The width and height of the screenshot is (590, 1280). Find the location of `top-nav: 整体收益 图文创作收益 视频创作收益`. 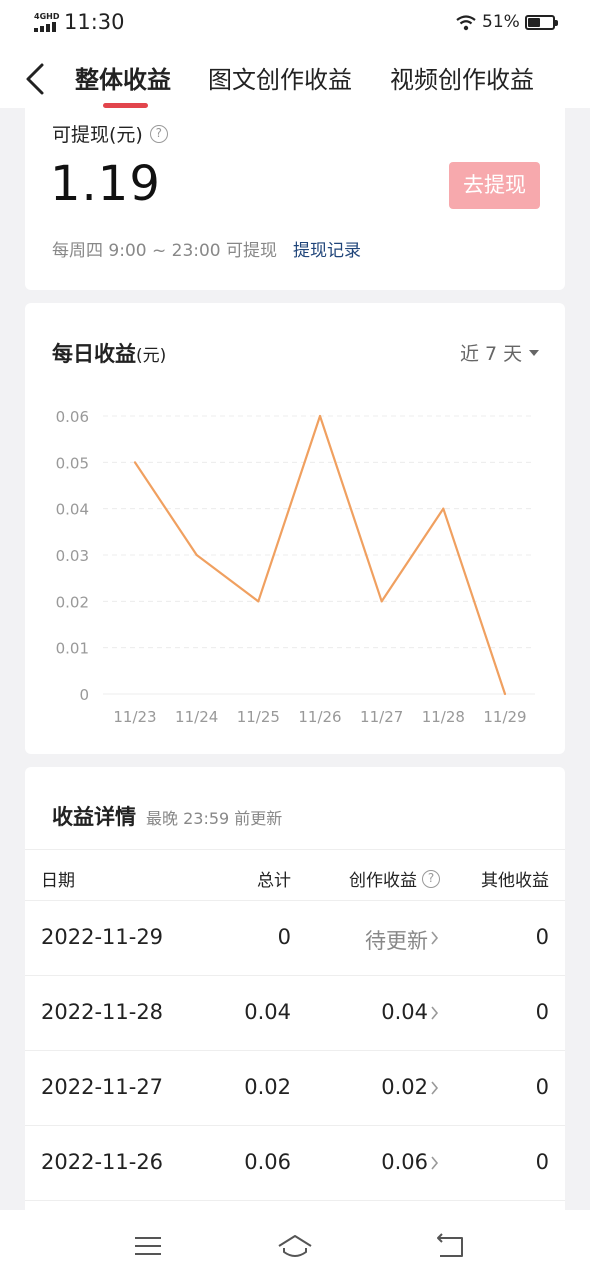

top-nav: 整体收益 图文创作收益 视频创作收益 is located at coordinates (295, 77).